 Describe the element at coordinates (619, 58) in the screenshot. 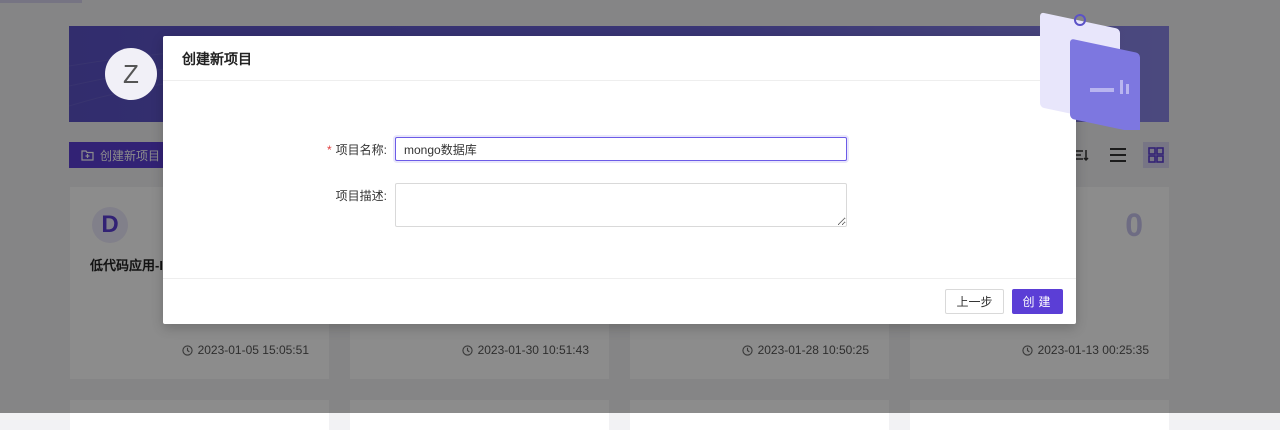

I see `modal-header: 创建新项目` at that location.